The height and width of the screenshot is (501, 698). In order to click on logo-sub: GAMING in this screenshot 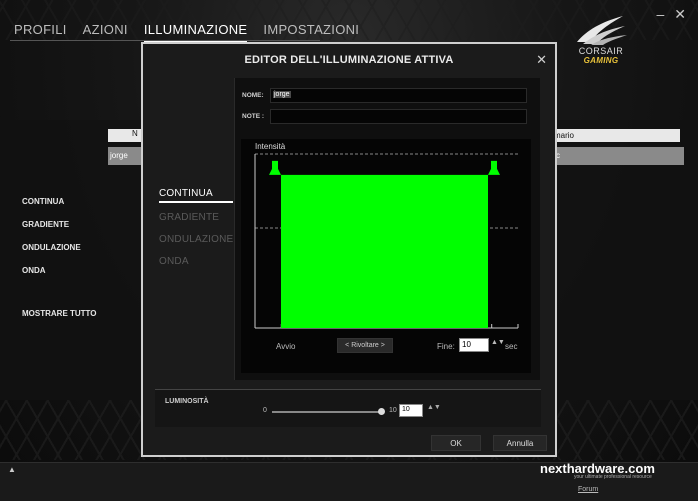, I will do `click(601, 60)`.